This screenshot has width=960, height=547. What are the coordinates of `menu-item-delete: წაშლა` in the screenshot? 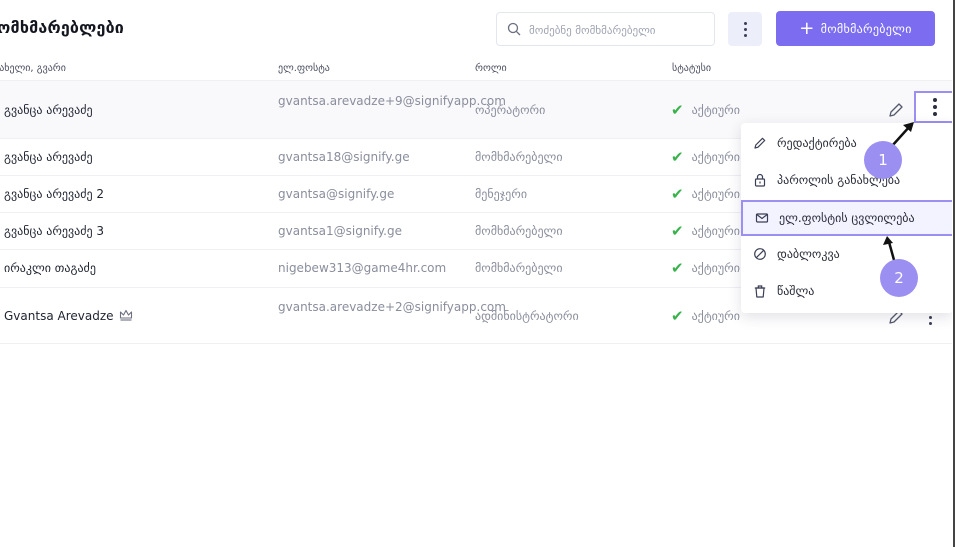 It's located at (846, 291).